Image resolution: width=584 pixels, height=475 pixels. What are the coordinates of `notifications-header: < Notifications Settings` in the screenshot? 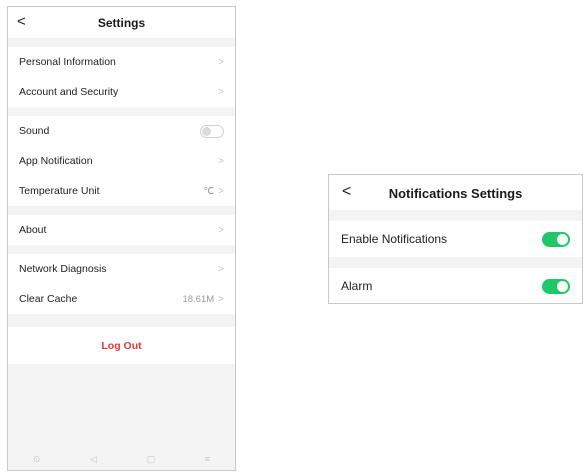 It's located at (455, 192).